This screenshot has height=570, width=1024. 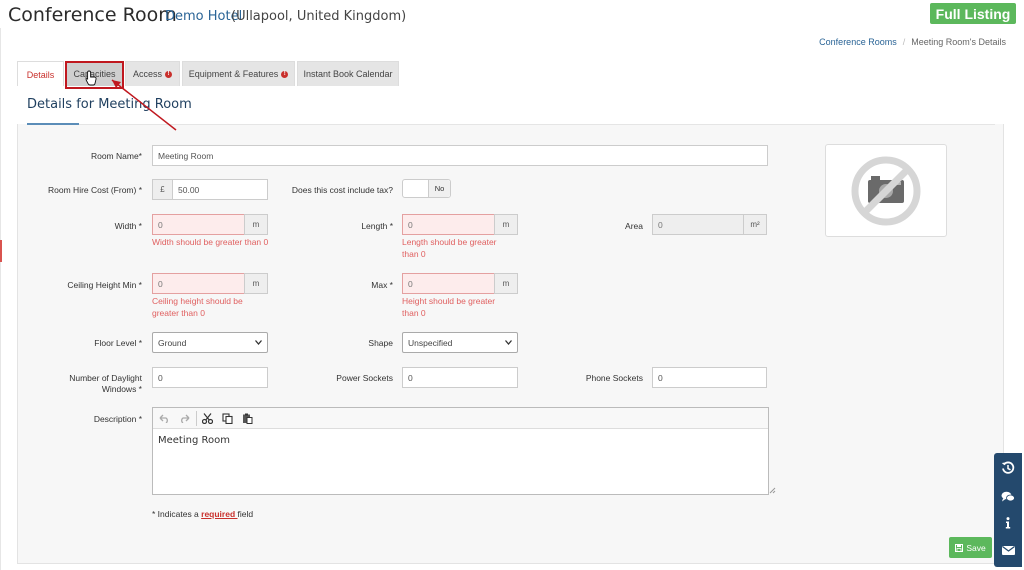 What do you see at coordinates (755, 224) in the screenshot?
I see `area-unit: m²` at bounding box center [755, 224].